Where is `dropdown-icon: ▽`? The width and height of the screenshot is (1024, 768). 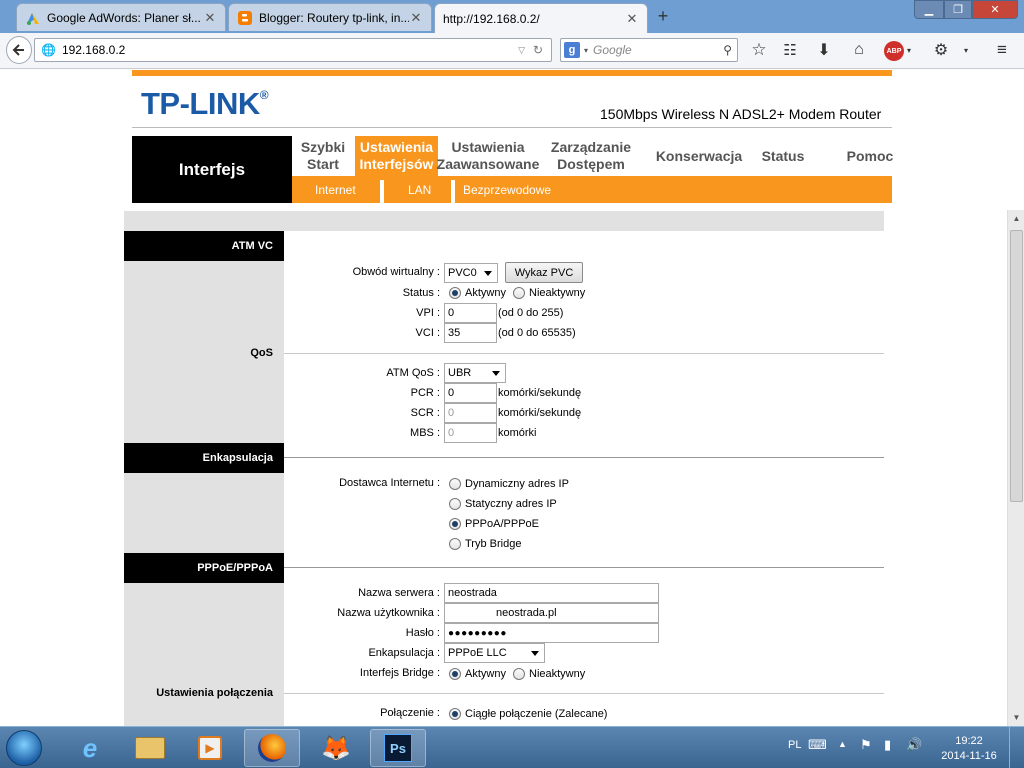 dropdown-icon: ▽ is located at coordinates (521, 50).